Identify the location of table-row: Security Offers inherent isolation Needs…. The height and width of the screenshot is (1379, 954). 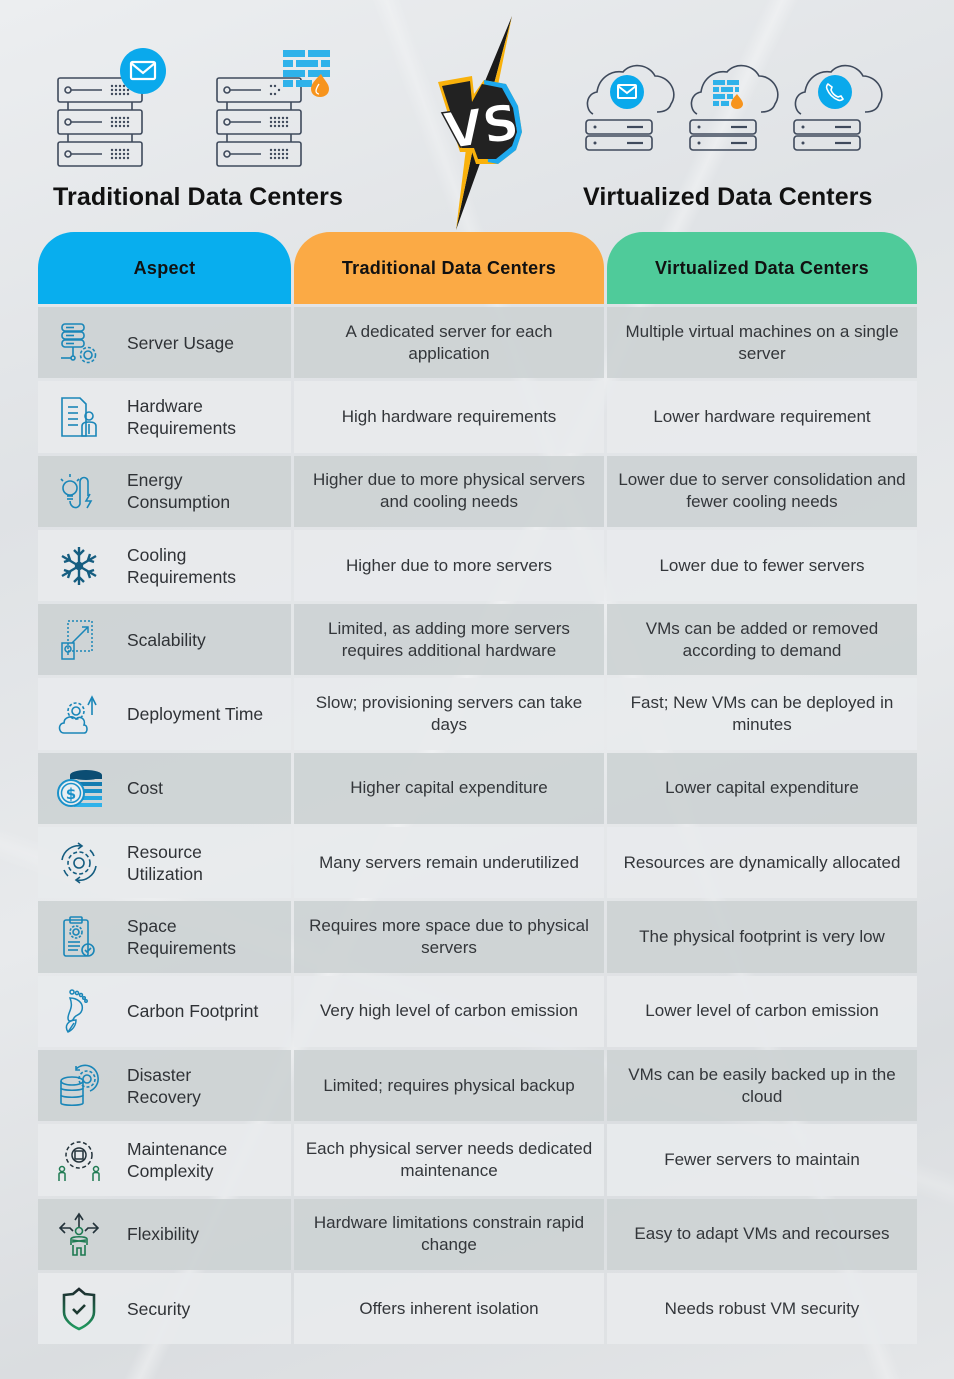
(477, 1308).